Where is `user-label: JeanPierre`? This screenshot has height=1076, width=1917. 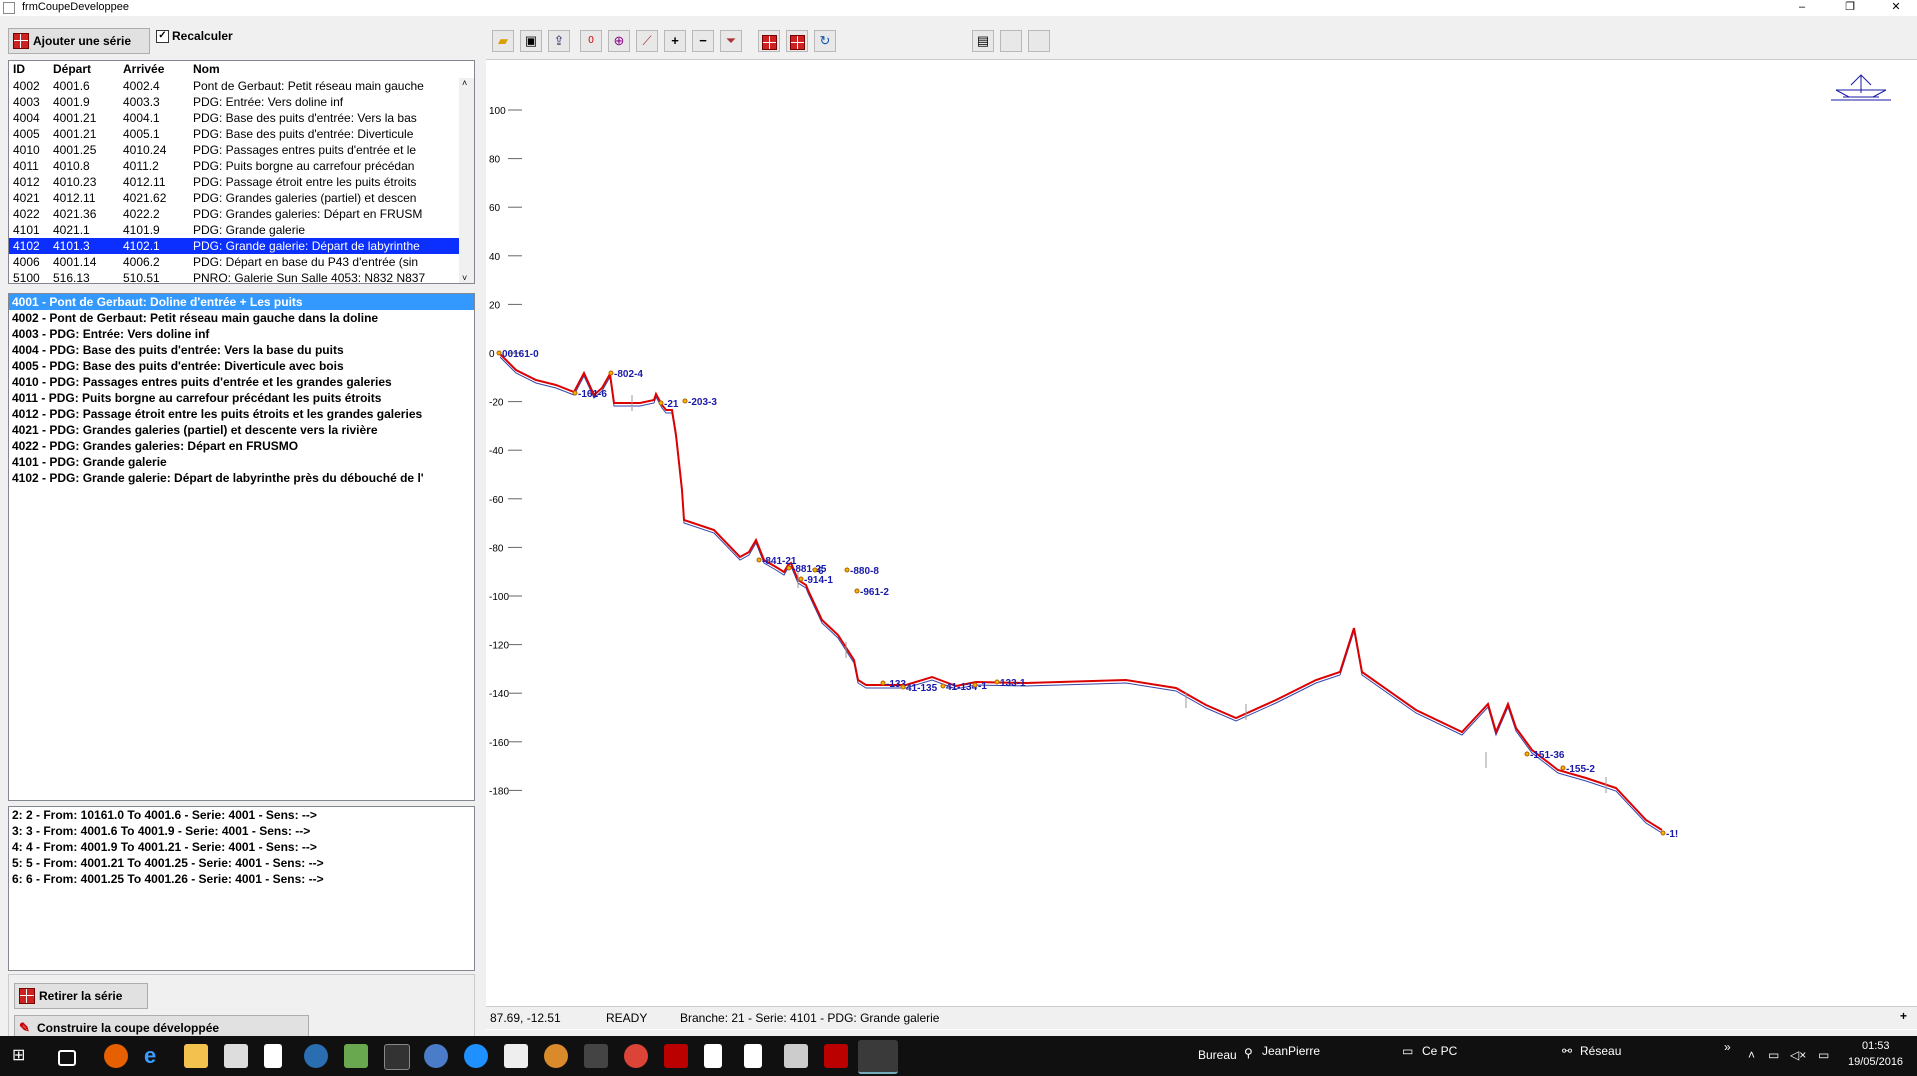 user-label: JeanPierre is located at coordinates (1291, 1051).